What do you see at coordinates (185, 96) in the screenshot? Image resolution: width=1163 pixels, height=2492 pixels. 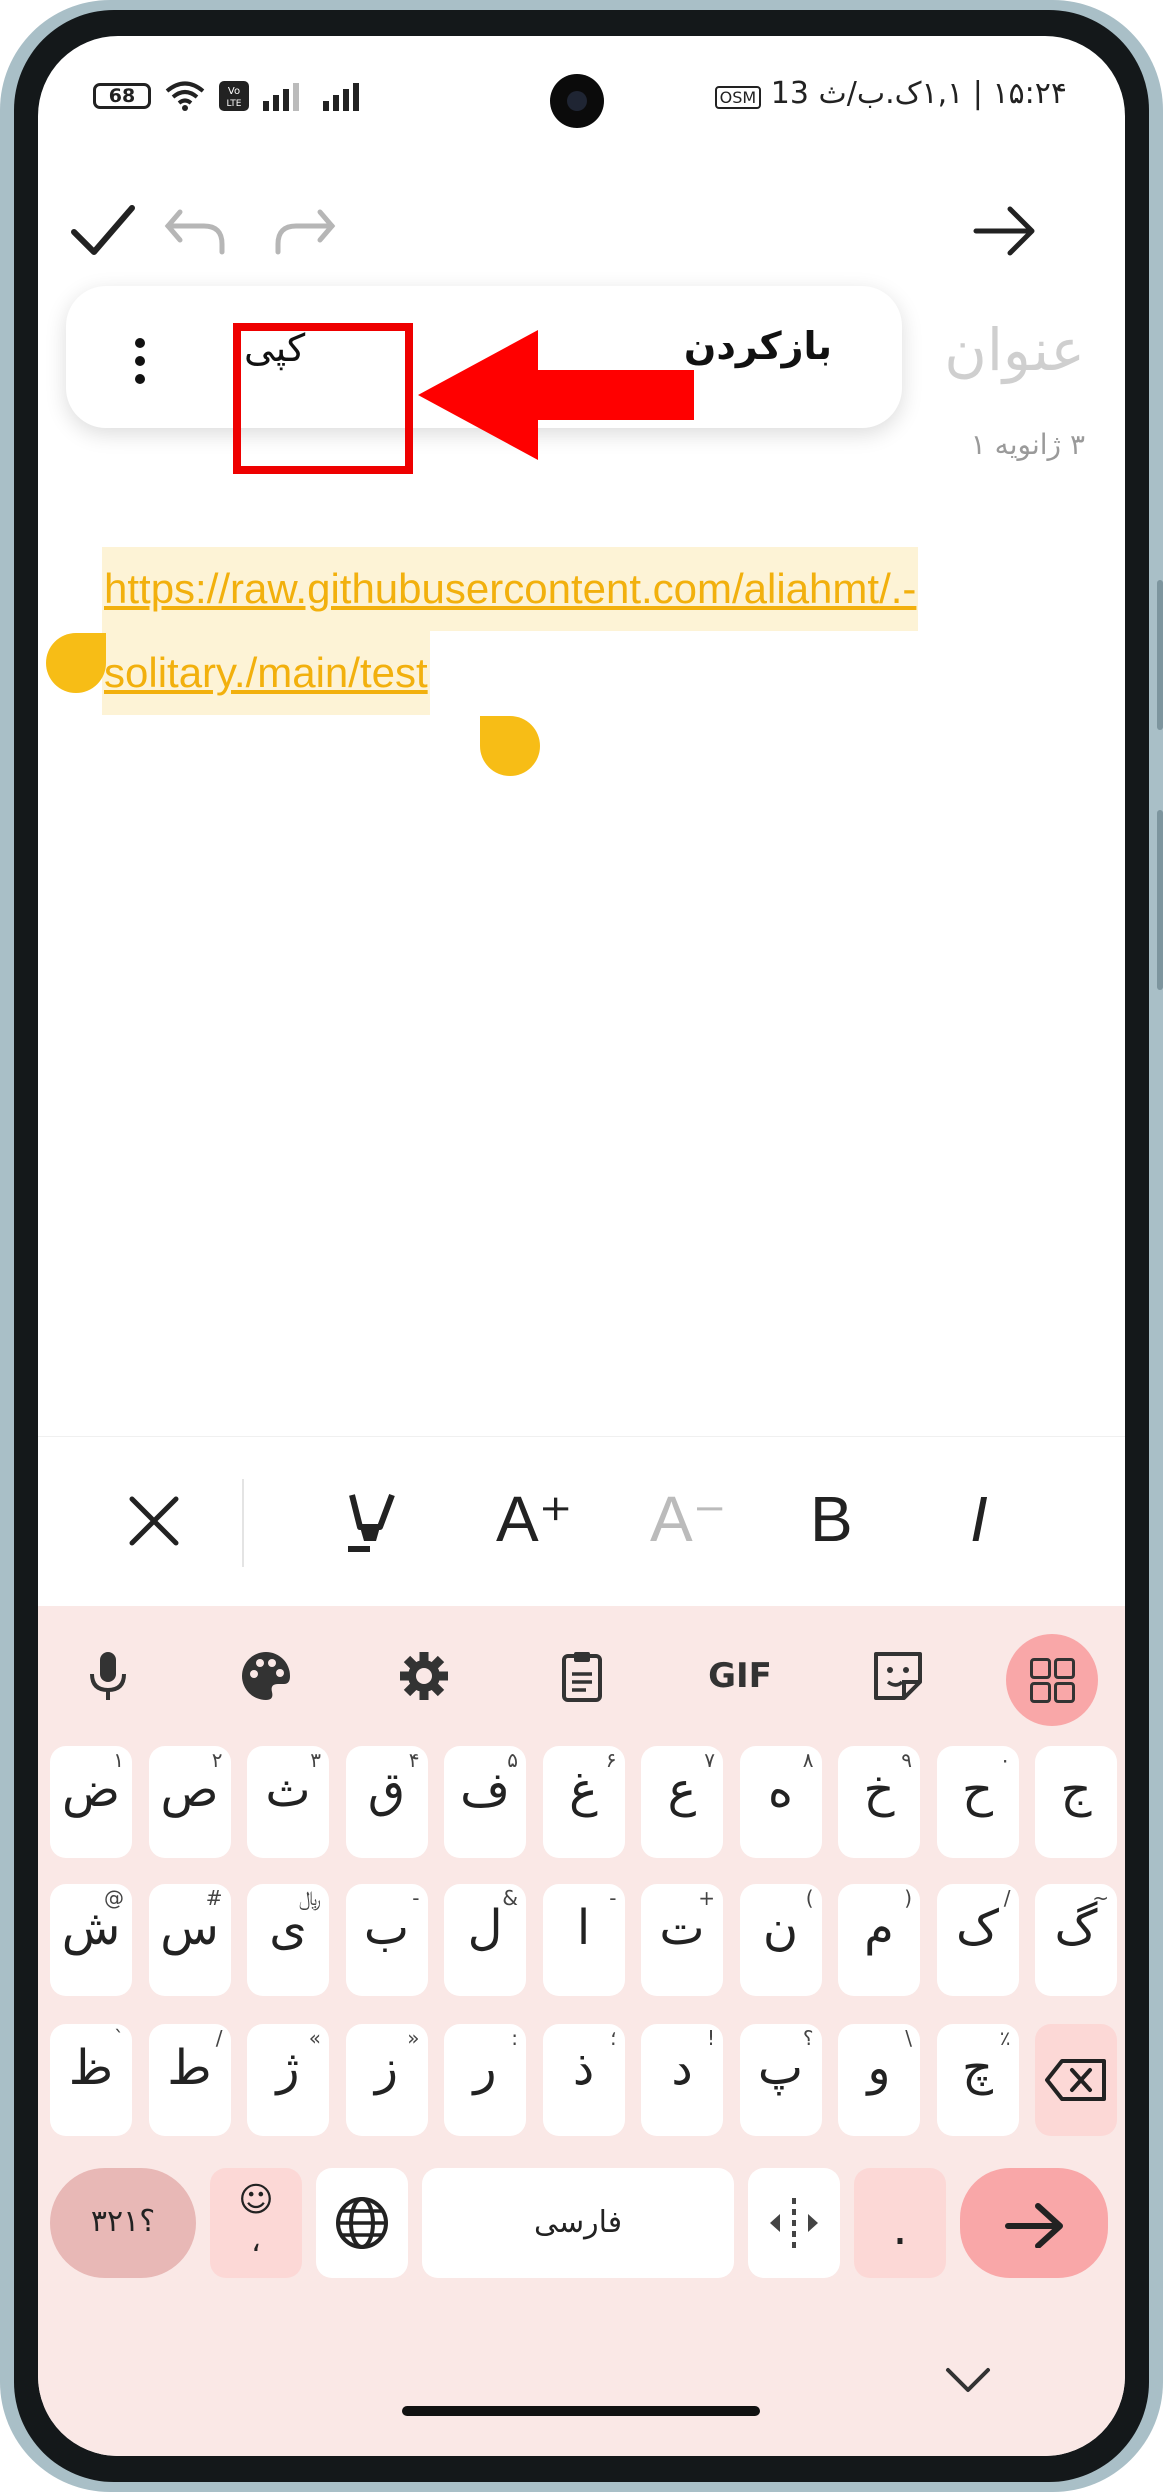 I see `wifi-icon` at bounding box center [185, 96].